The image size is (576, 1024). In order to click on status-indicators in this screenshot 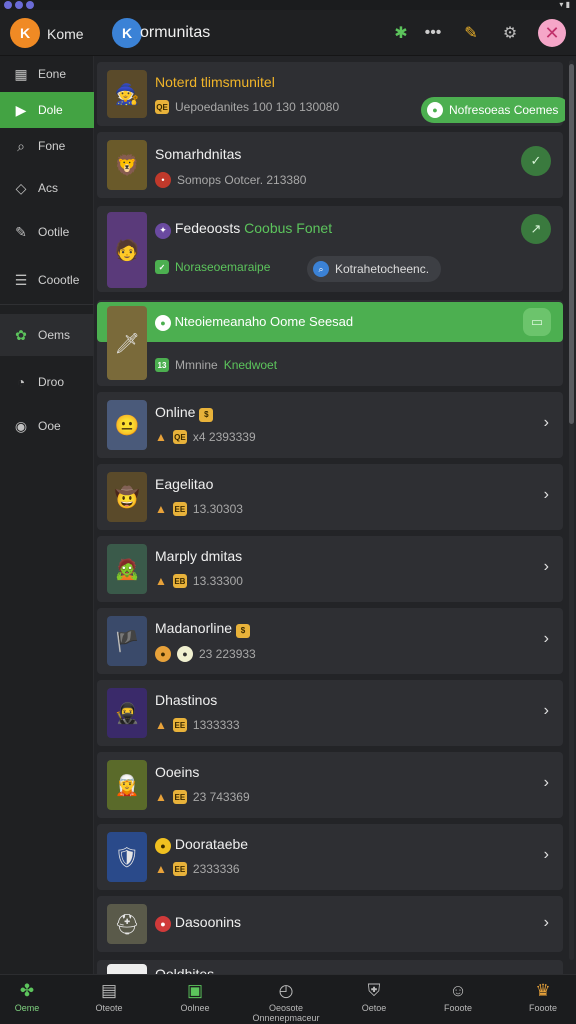, I will do `click(19, 5)`.